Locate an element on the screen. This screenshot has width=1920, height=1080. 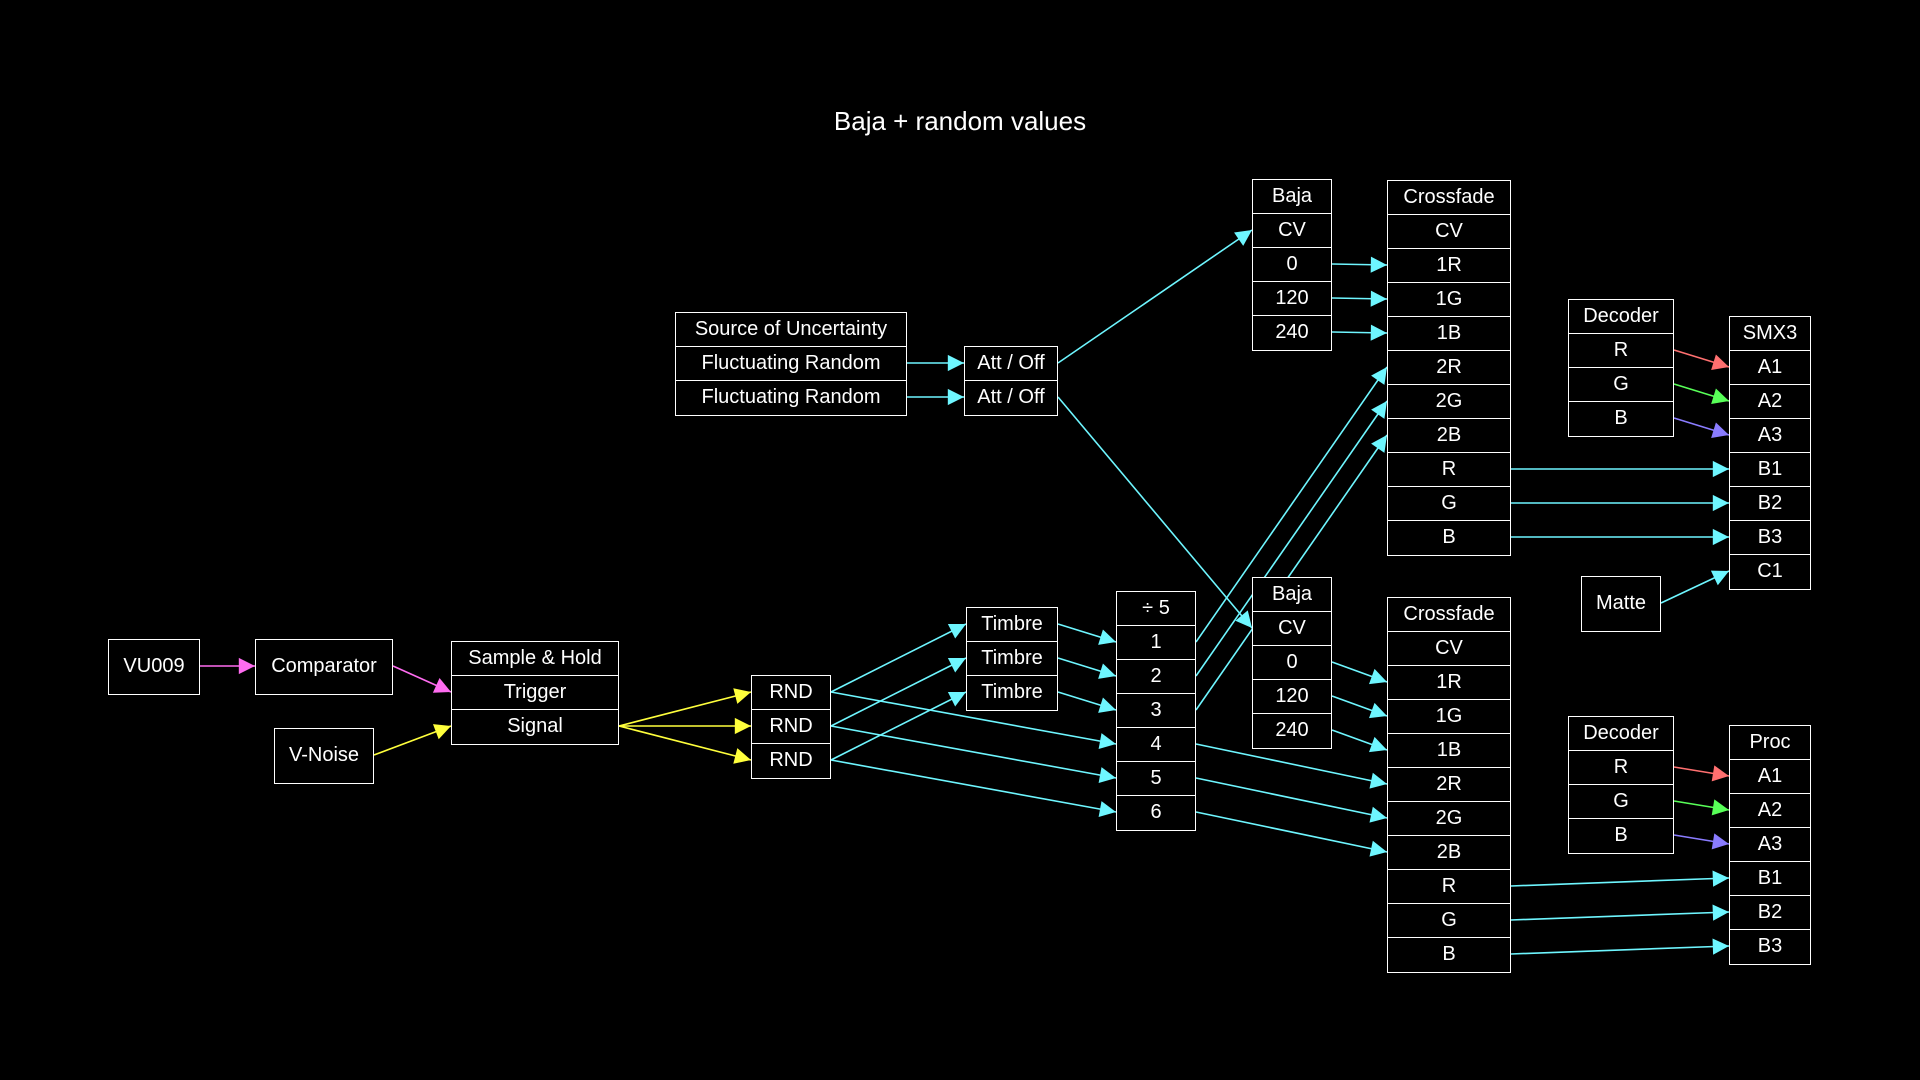
baja1-port-2: 0 is located at coordinates (1292, 265).